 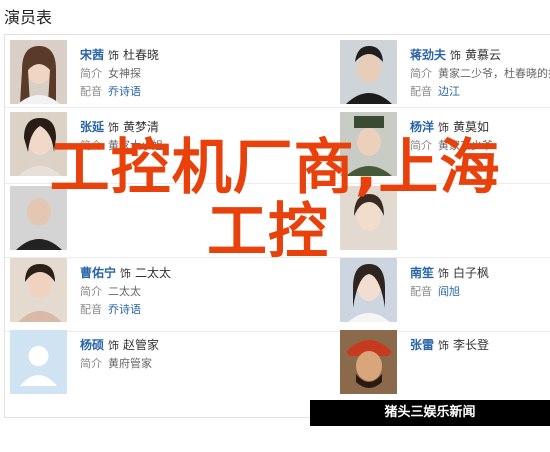 I want to click on role-name: 二太太, so click(x=153, y=273).